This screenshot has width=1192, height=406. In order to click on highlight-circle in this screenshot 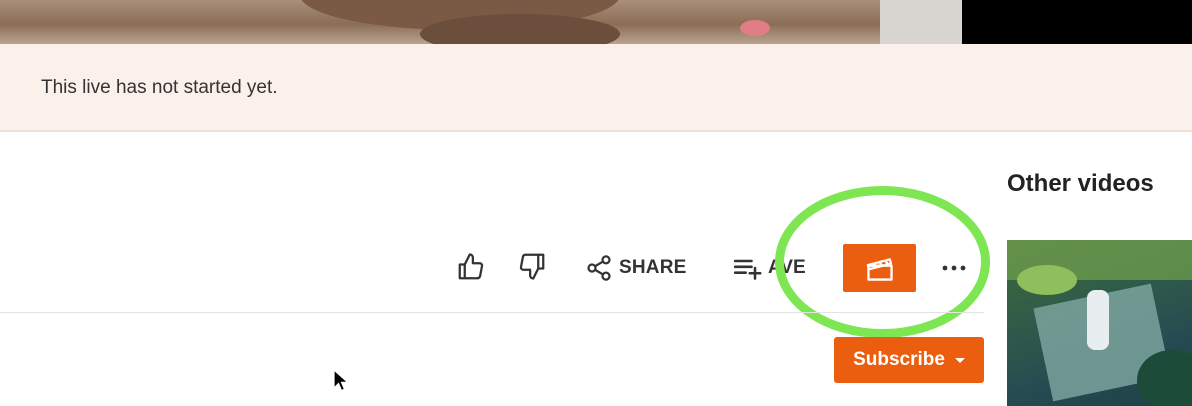, I will do `click(882, 262)`.